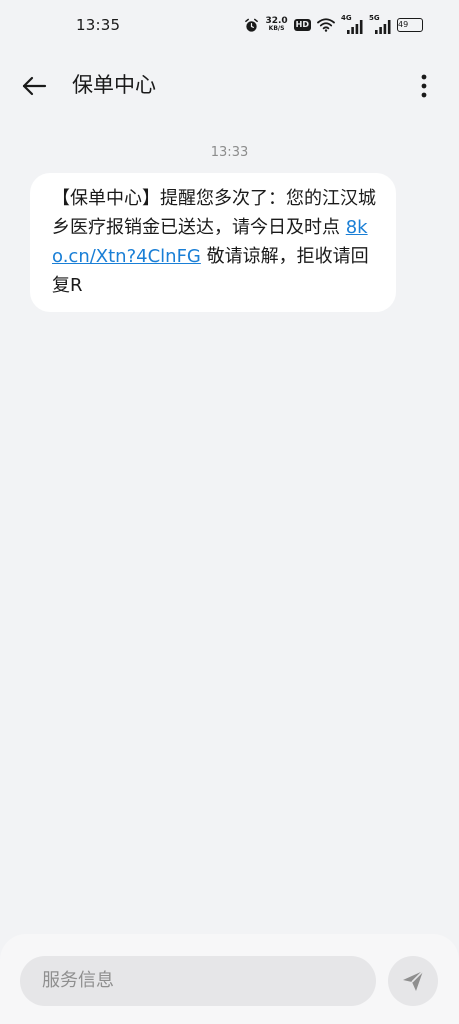  I want to click on status-bar: 13:35 32.0 KB/S HD 4G 5G 49, so click(229, 26).